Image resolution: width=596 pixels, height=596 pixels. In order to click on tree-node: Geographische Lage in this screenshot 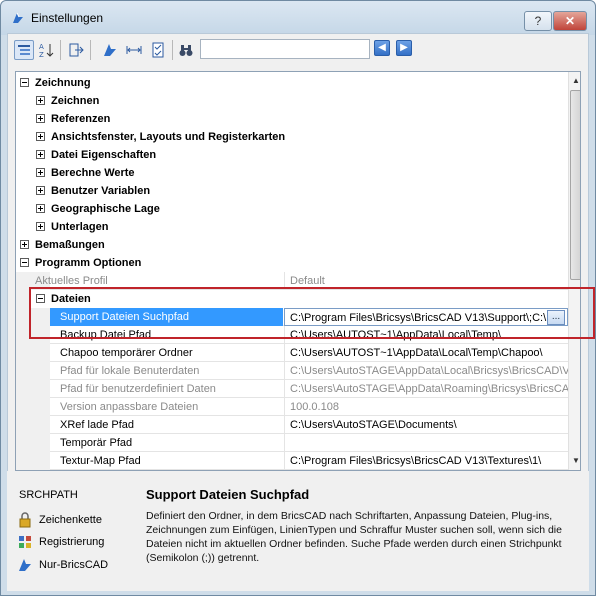, I will do `click(292, 209)`.